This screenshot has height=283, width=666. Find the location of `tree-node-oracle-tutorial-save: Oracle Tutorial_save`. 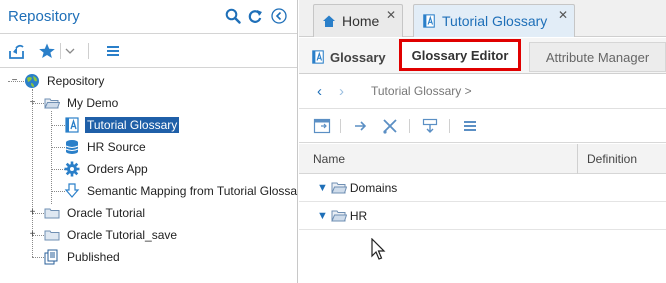

tree-node-oracle-tutorial-save: Oracle Tutorial_save is located at coordinates (111, 235).